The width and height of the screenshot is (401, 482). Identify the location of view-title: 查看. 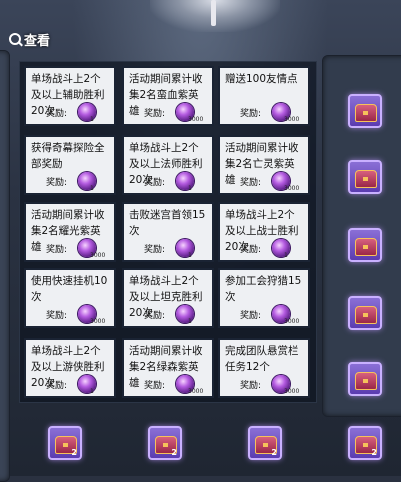
(37, 41).